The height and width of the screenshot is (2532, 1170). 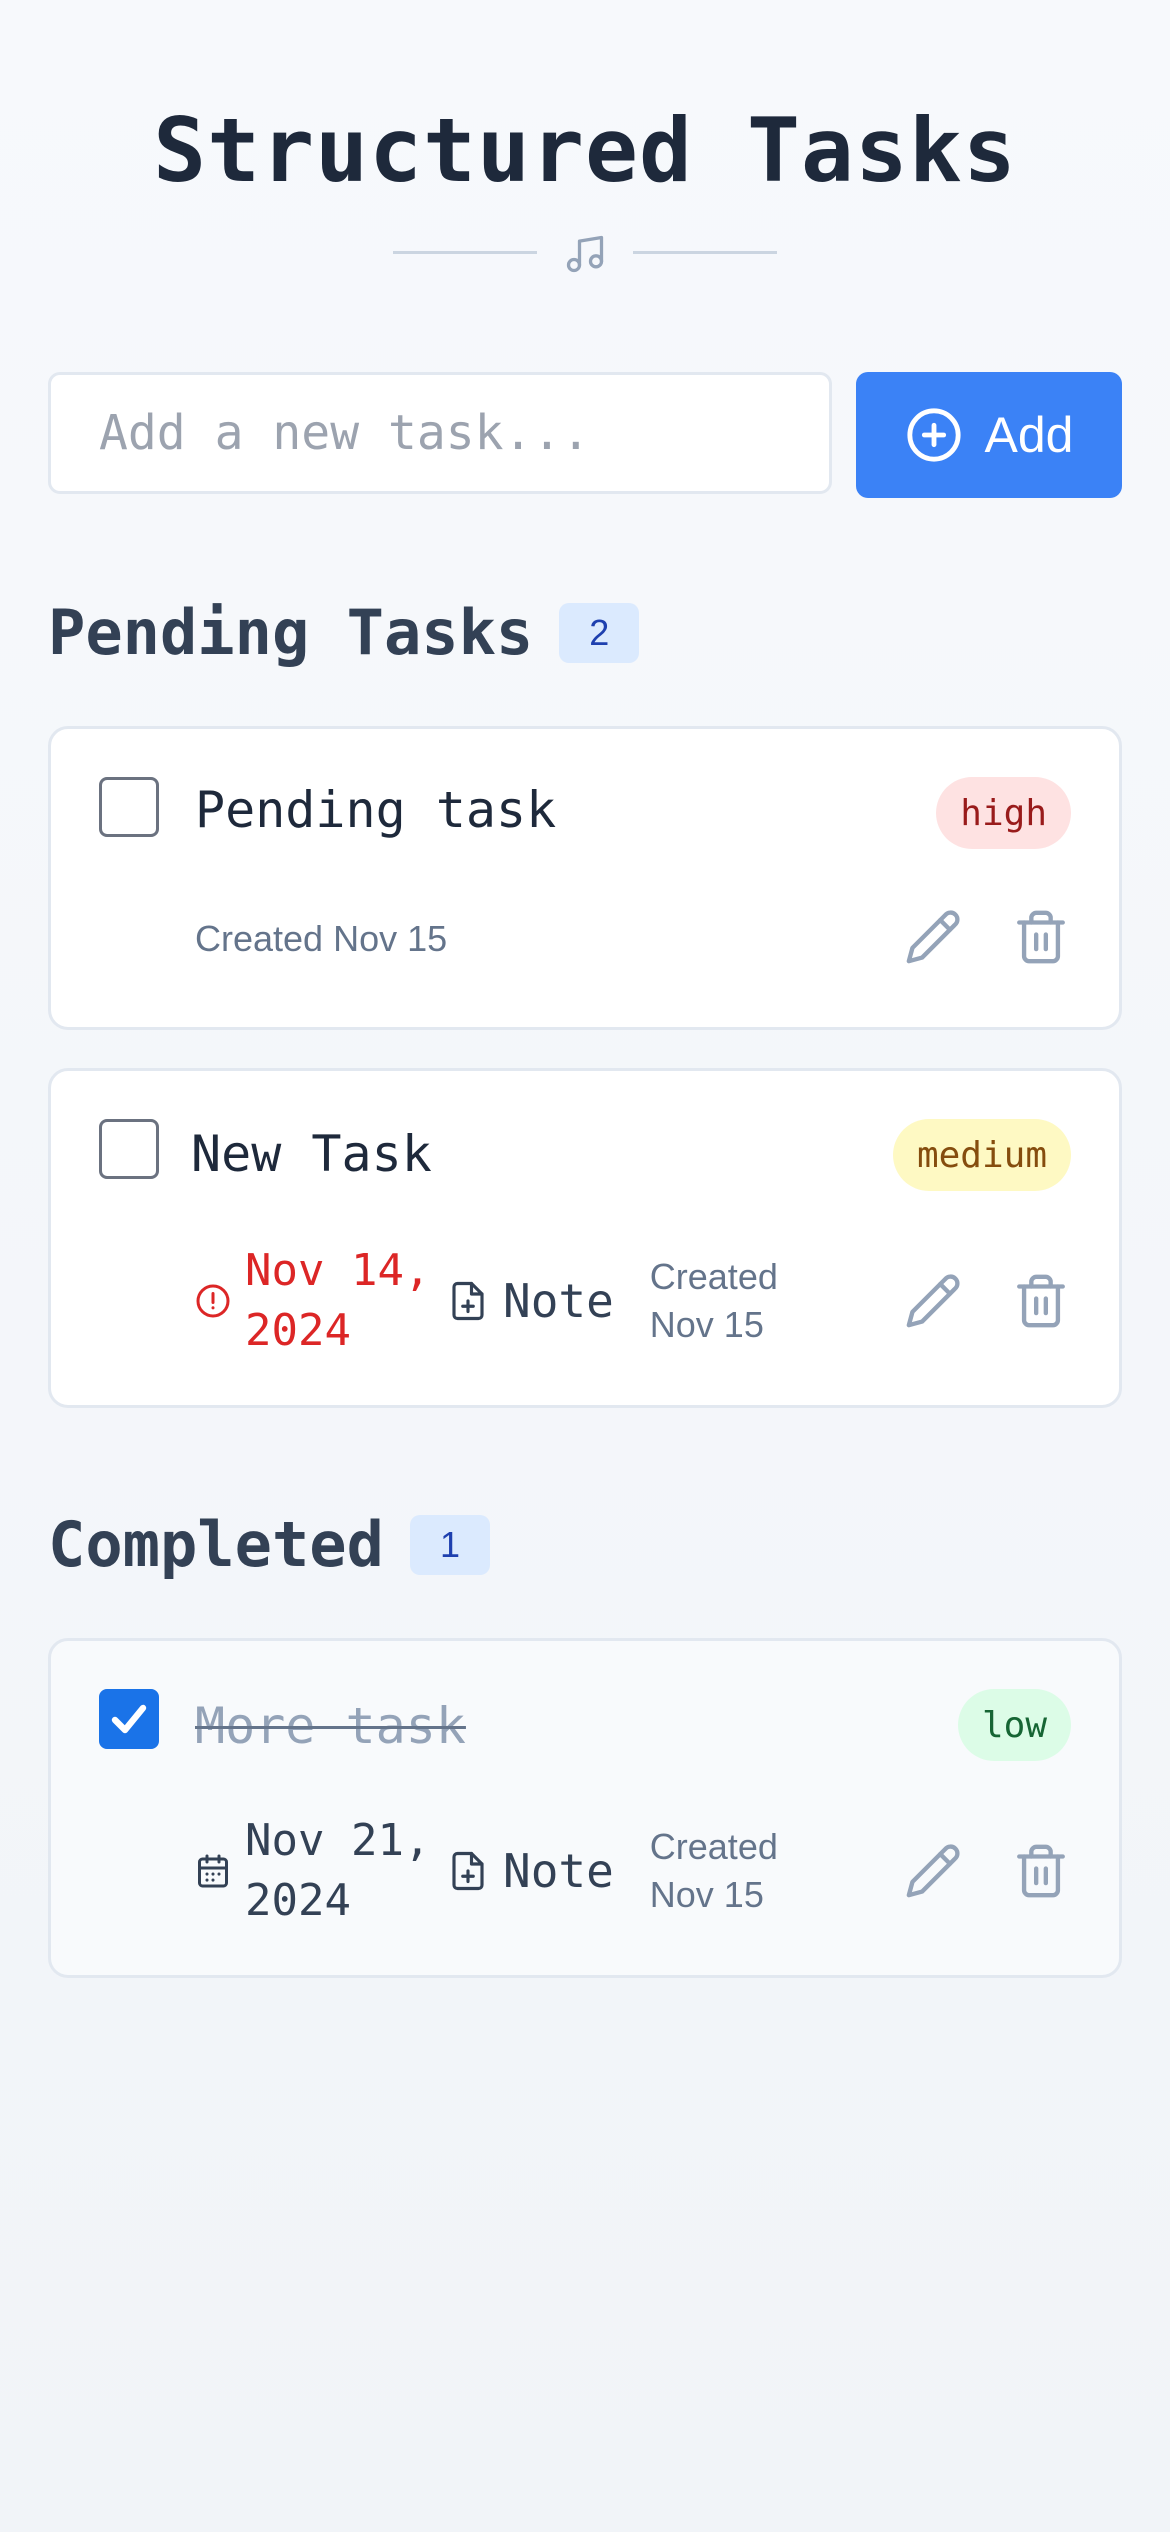 I want to click on divider-line-right, so click(x=705, y=252).